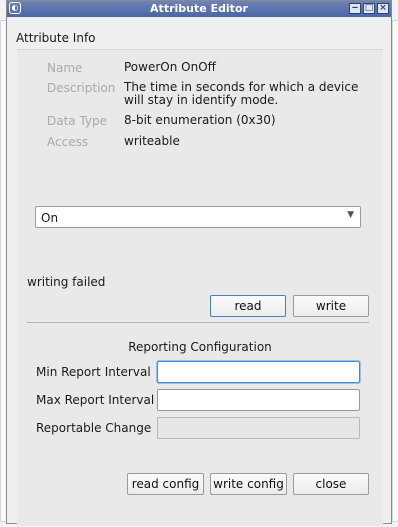 This screenshot has height=527, width=398. What do you see at coordinates (355, 8) in the screenshot?
I see `minimize-icon: ‒` at bounding box center [355, 8].